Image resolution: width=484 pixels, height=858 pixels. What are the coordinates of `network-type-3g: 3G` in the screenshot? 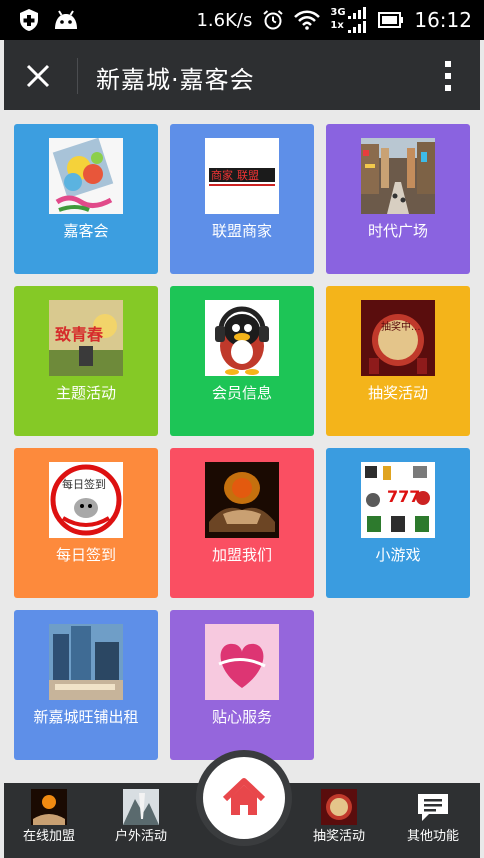 It's located at (338, 12).